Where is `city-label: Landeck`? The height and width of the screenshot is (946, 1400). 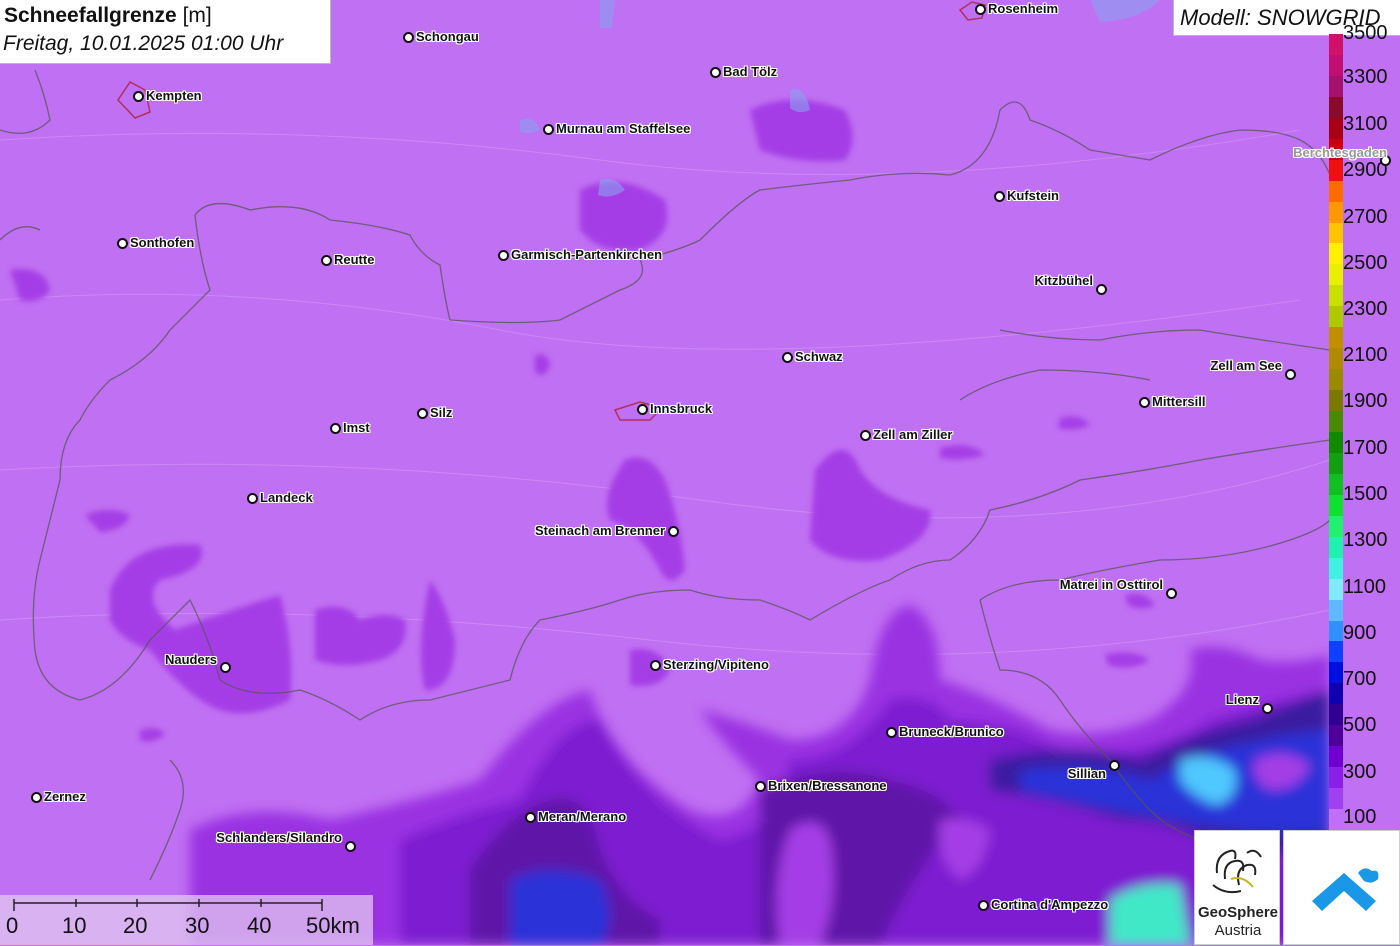 city-label: Landeck is located at coordinates (286, 497).